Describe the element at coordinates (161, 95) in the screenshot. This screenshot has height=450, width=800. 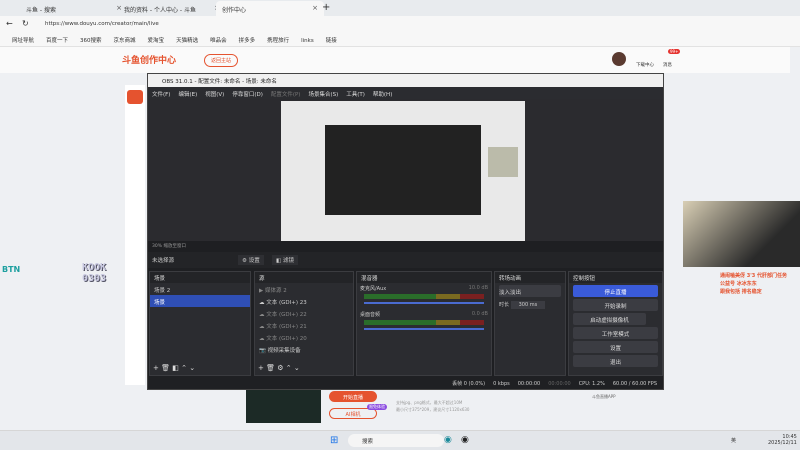
I see `menu-file: 文件(F)` at that location.